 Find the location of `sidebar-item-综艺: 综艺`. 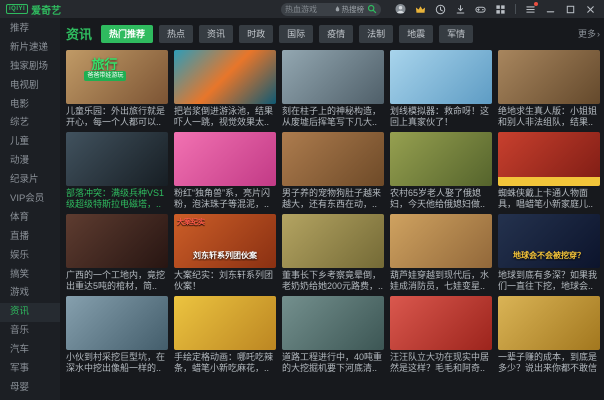

sidebar-item-综艺: 综艺 is located at coordinates (30, 123).